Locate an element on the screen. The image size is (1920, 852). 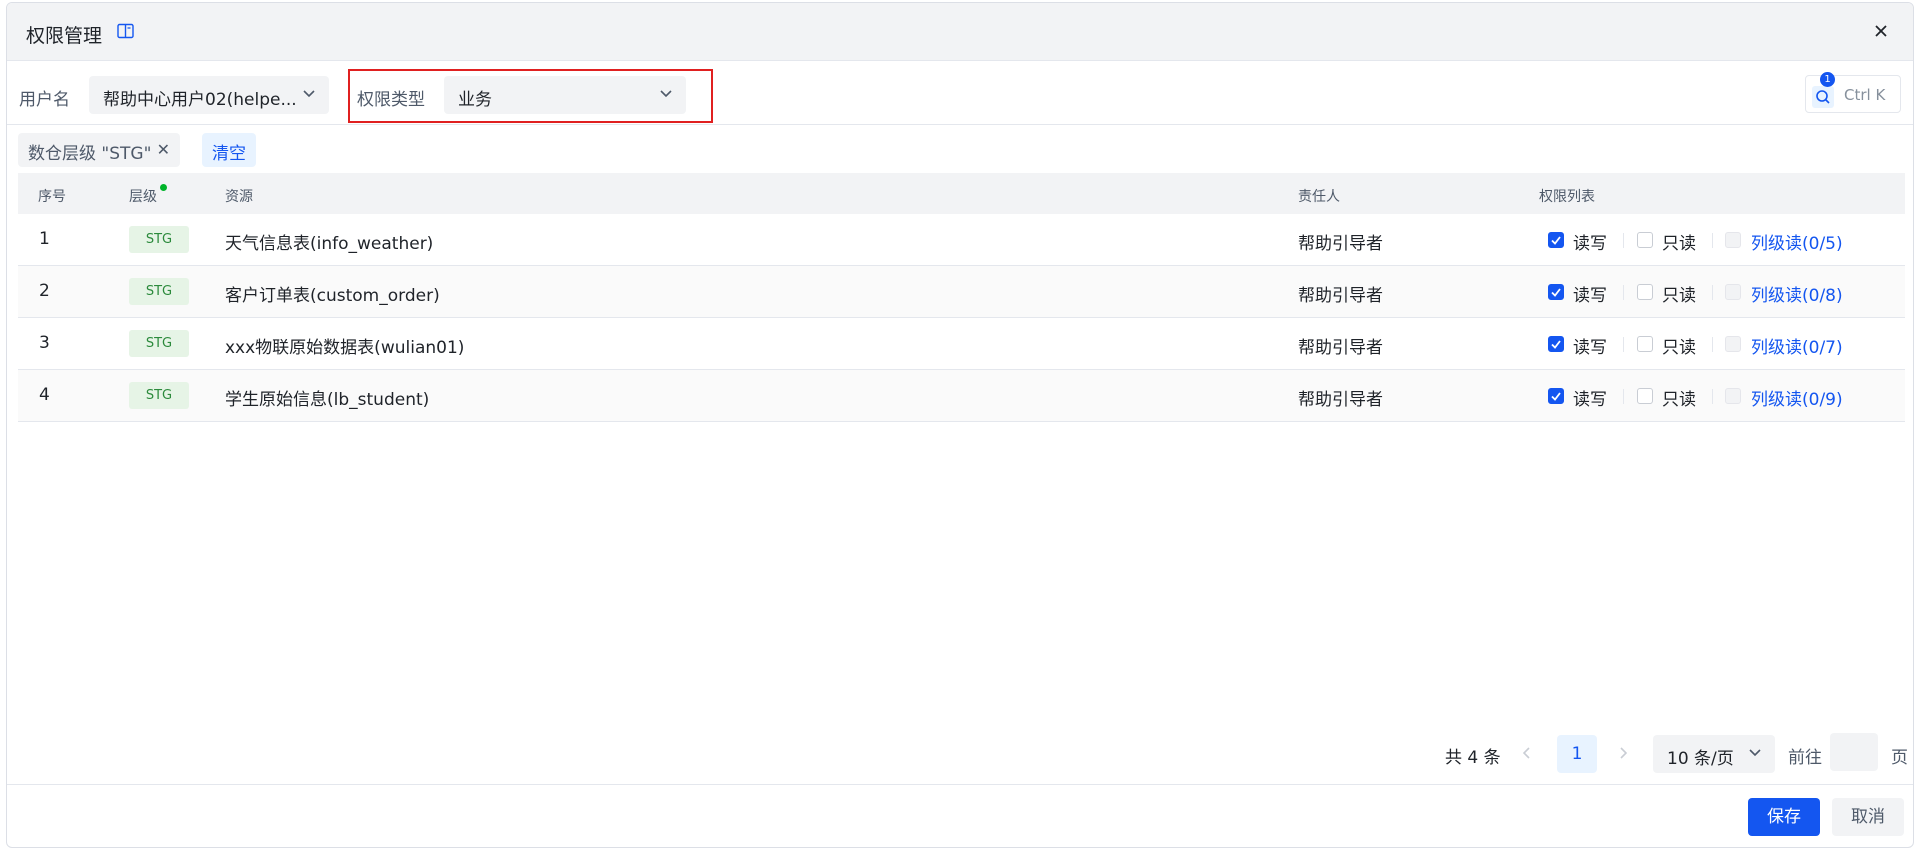
next-page-icon is located at coordinates (1623, 753).